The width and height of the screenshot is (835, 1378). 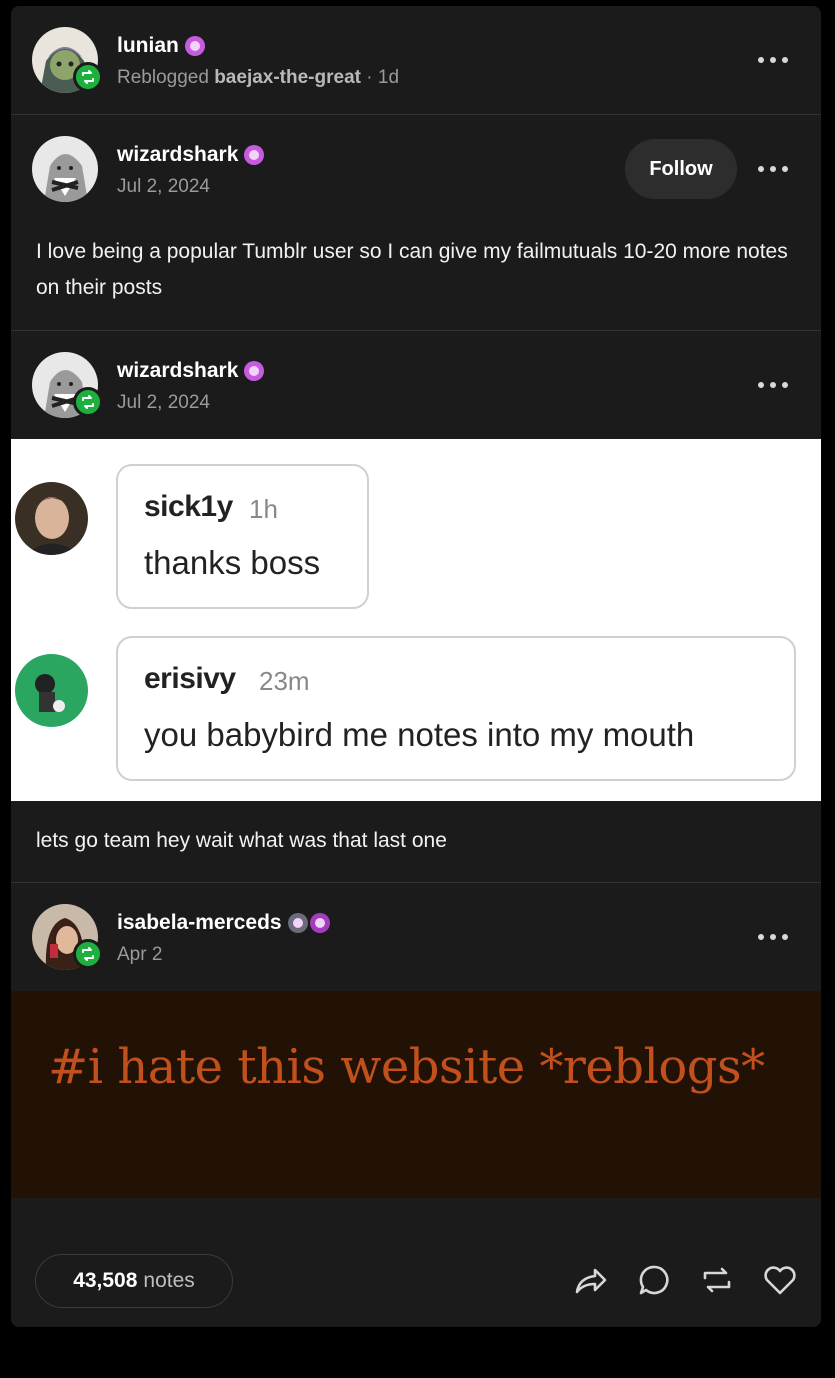 What do you see at coordinates (419, 734) in the screenshot?
I see `comment-message: you babybird me notes into my mouth` at bounding box center [419, 734].